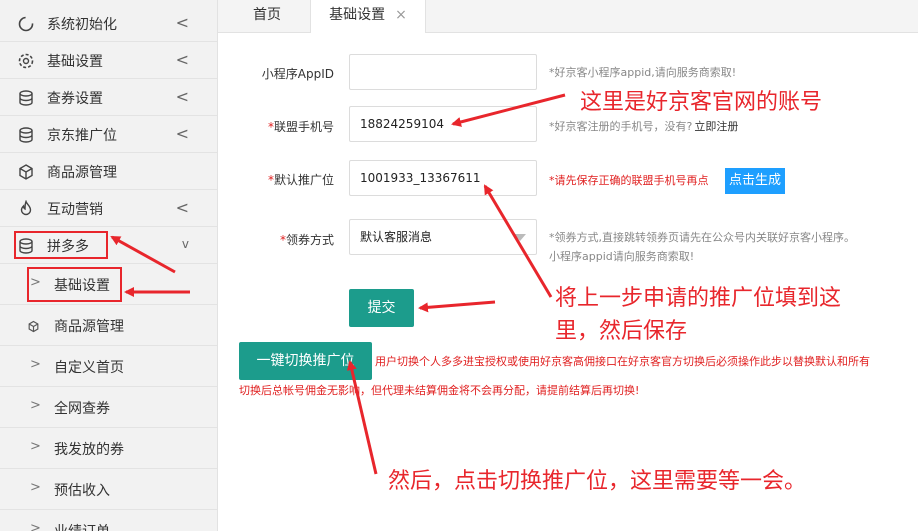 The image size is (918, 531). I want to click on annotation-switch: 然后，点击切换推广位，这里需要等一会。, so click(597, 481).